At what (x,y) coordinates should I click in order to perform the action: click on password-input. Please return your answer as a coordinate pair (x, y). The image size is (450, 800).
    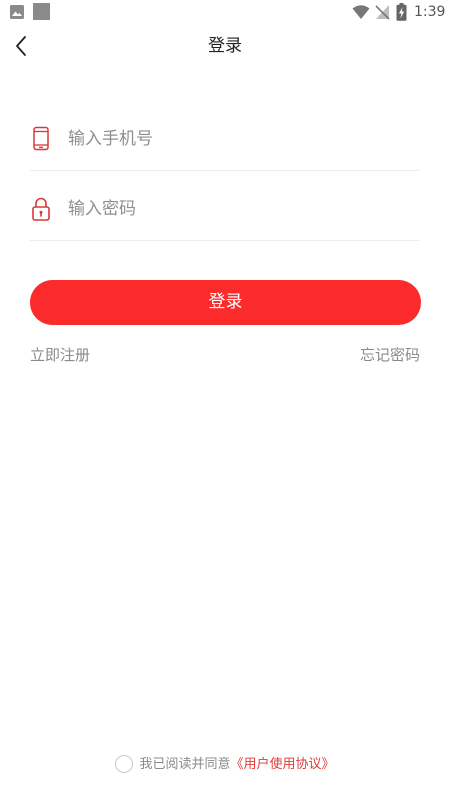
    Looking at the image, I should click on (238, 209).